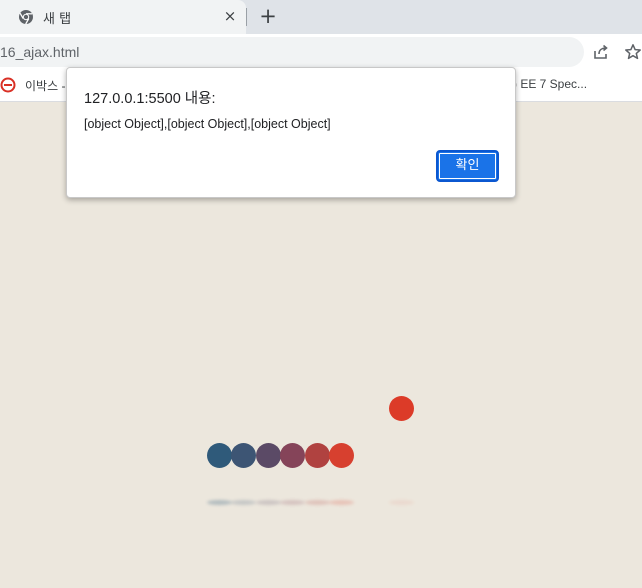 This screenshot has height=588, width=642. What do you see at coordinates (57, 19) in the screenshot?
I see `tab-title: 새 탭` at bounding box center [57, 19].